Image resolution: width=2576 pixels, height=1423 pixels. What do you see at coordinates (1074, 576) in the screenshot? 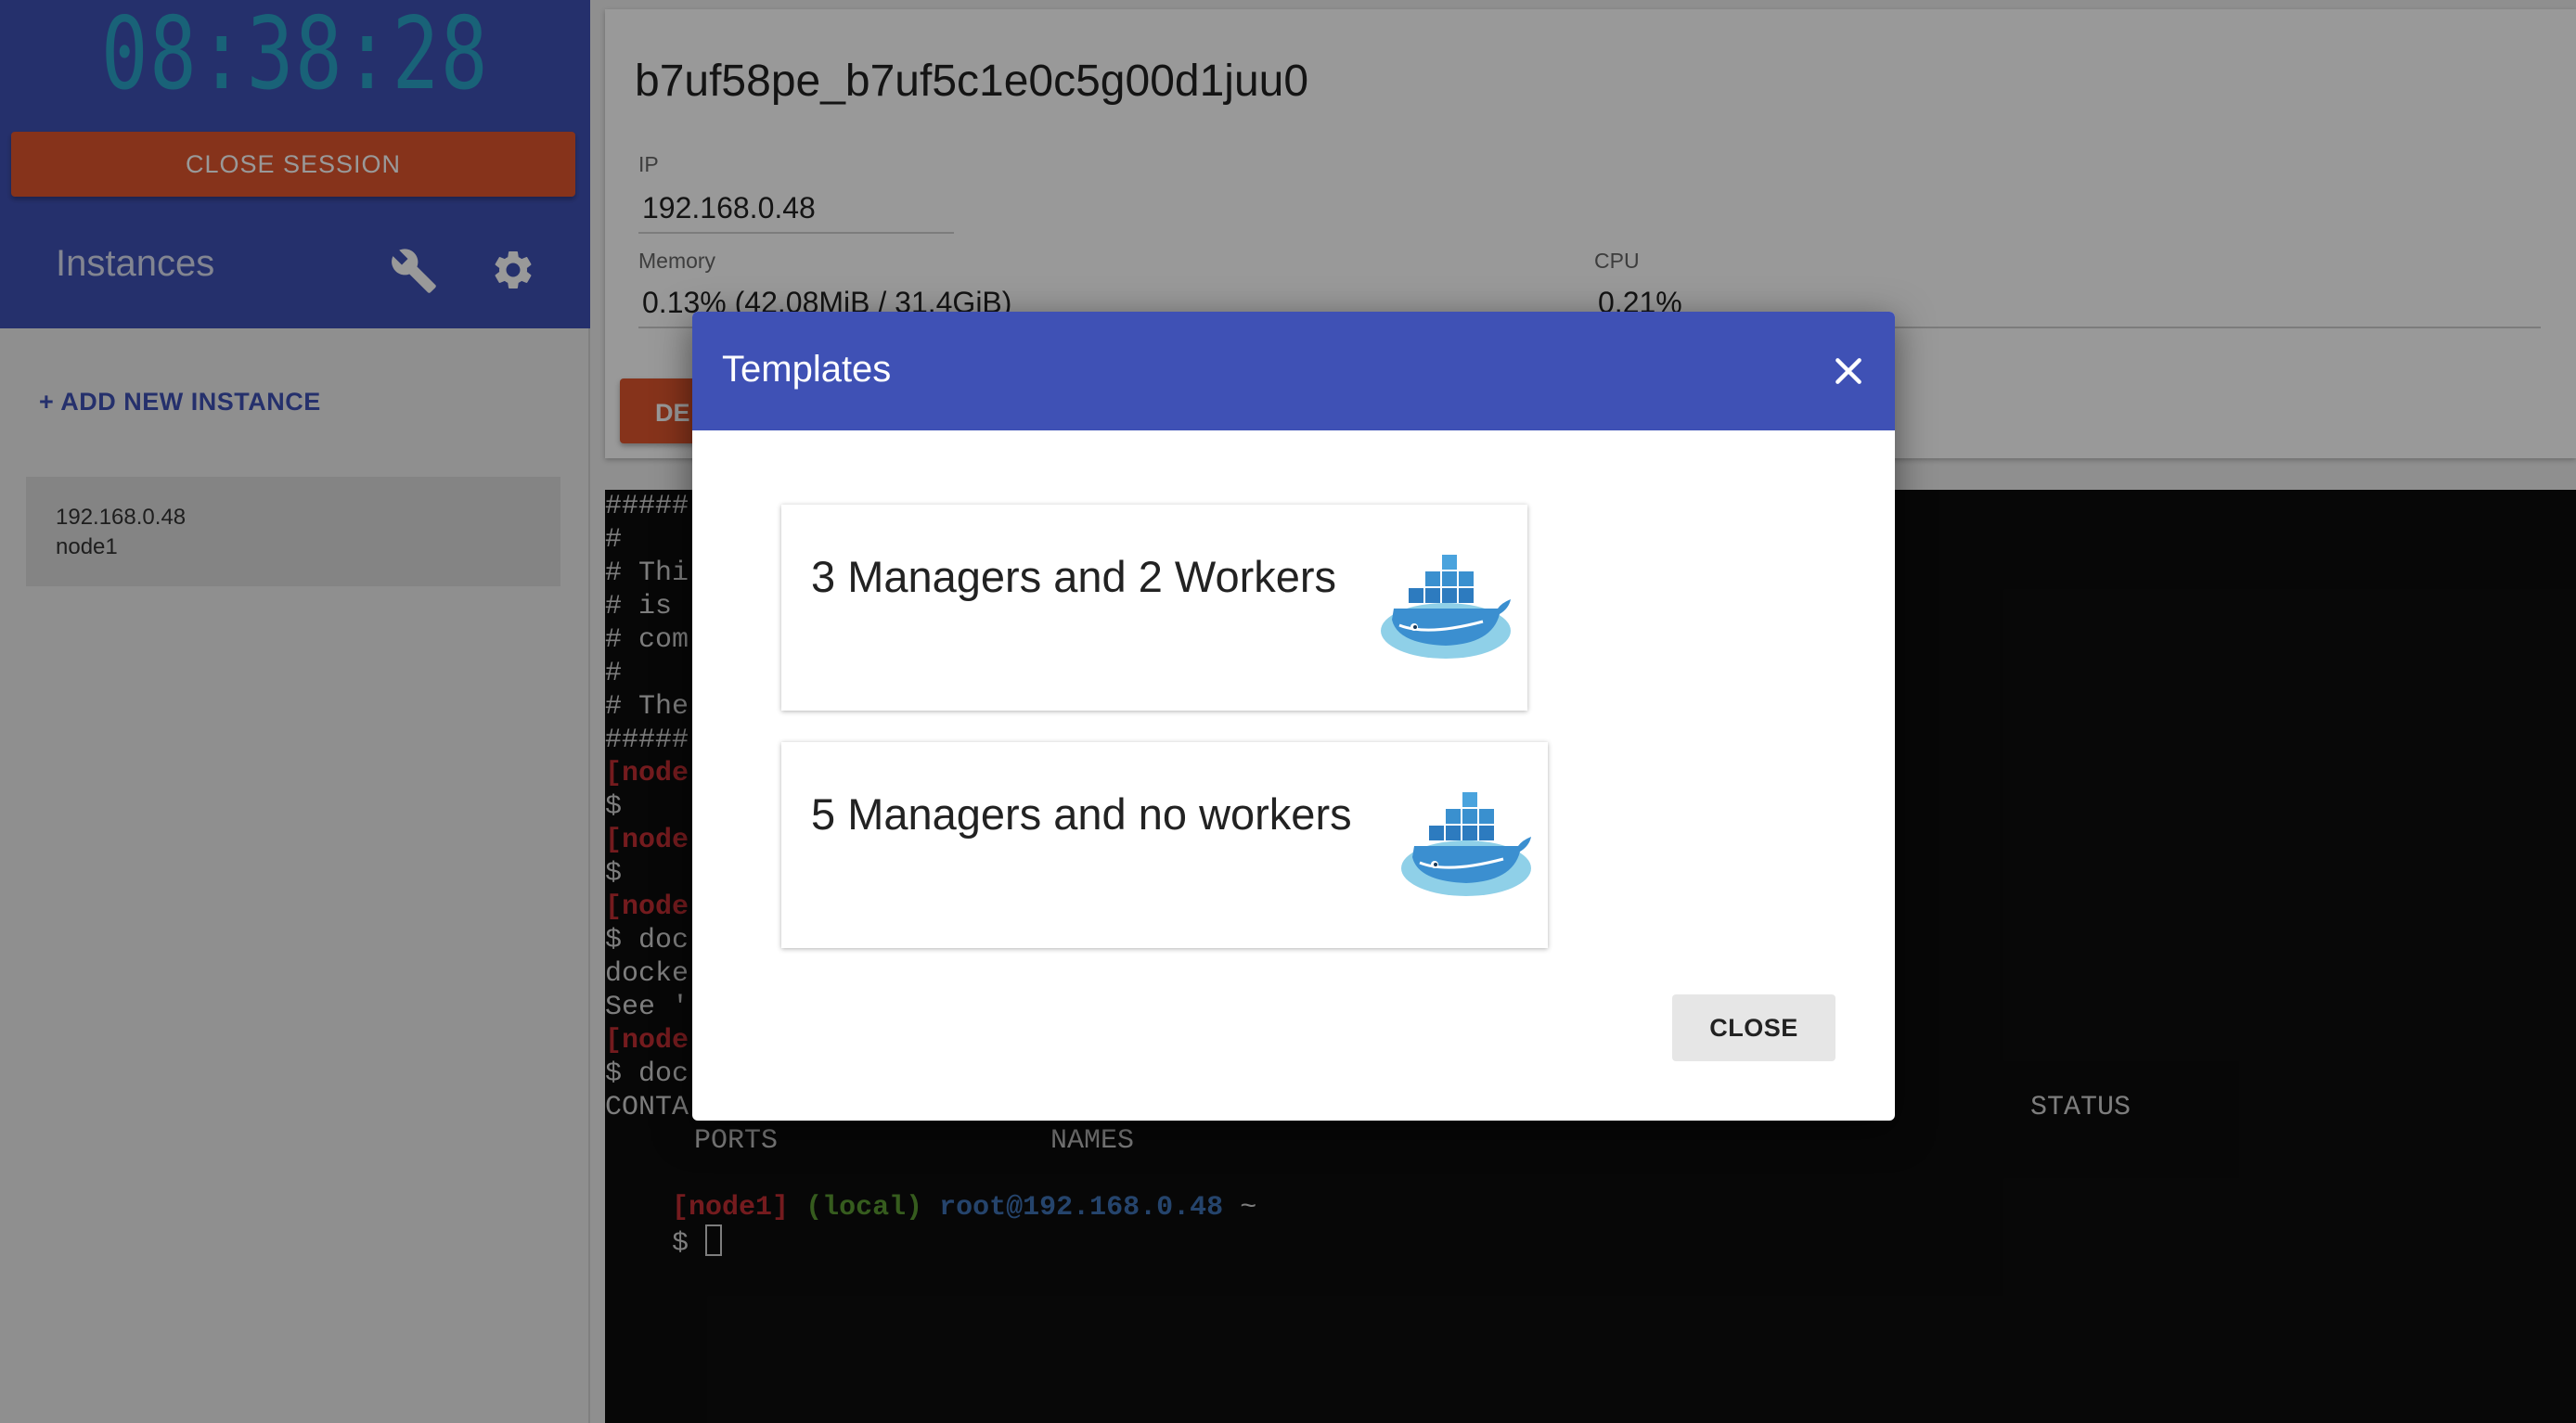
I see `template-label: 3 Managers and 2 Workers` at bounding box center [1074, 576].